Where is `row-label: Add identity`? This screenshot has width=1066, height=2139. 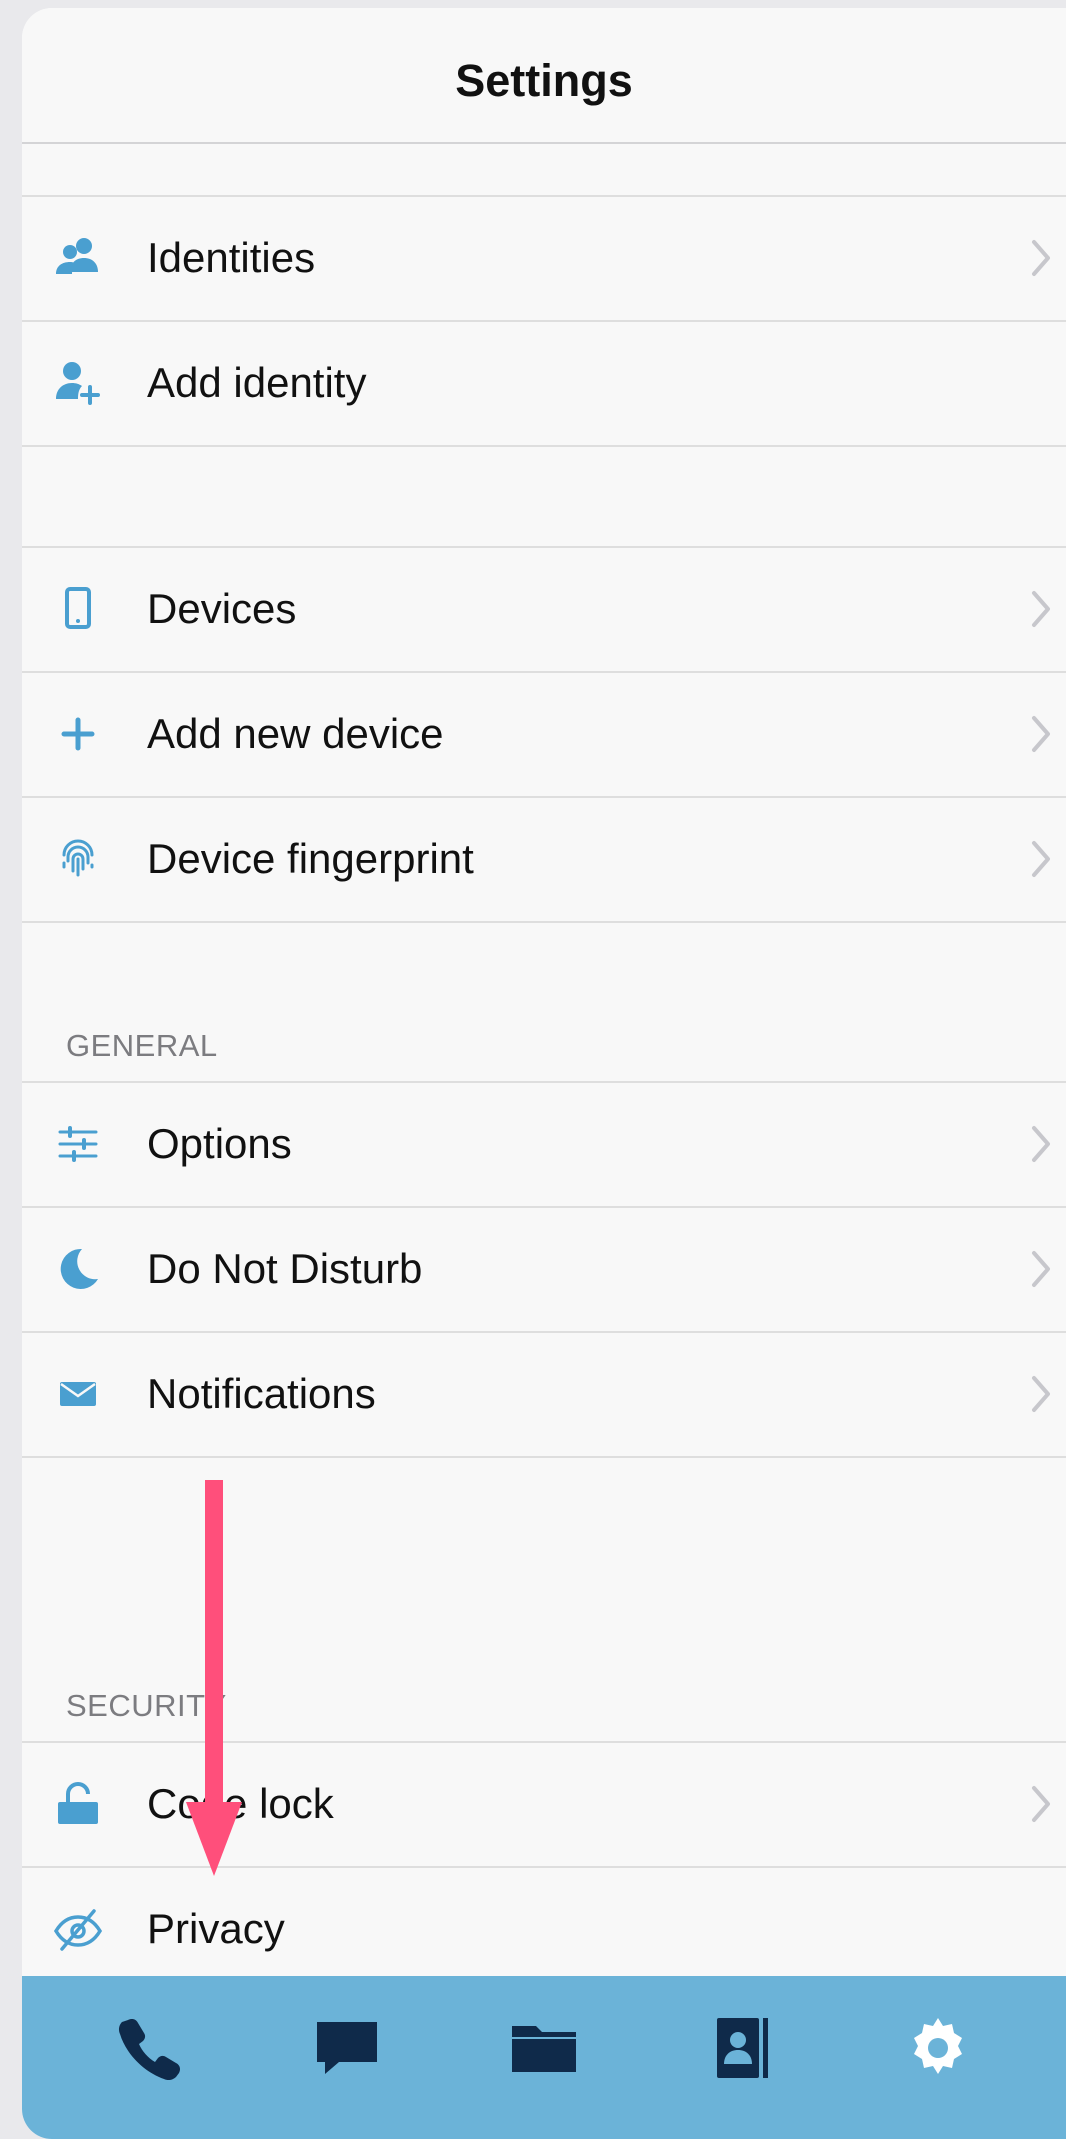 row-label: Add identity is located at coordinates (257, 382).